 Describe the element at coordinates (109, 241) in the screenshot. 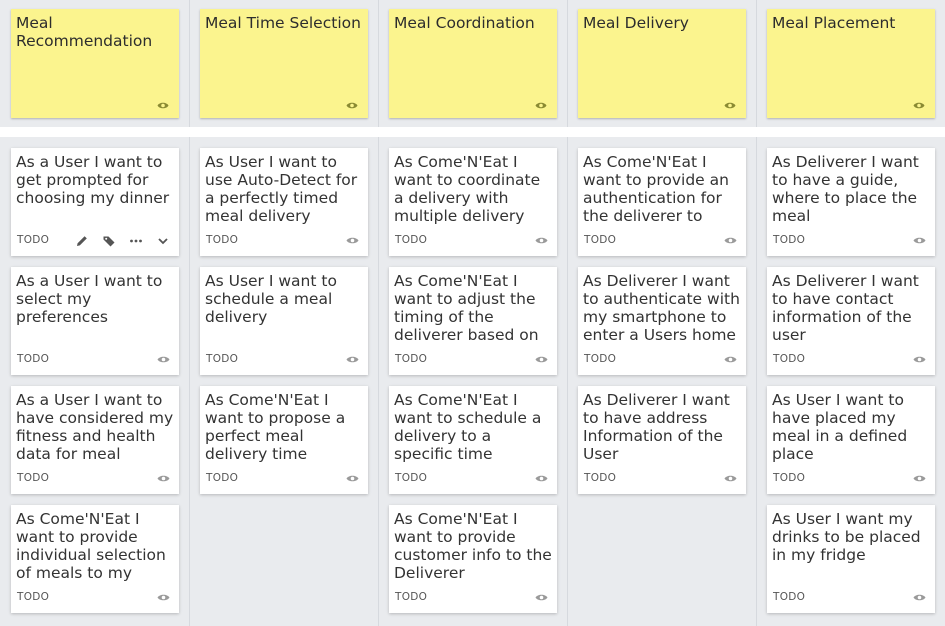

I see `tag-icon` at that location.